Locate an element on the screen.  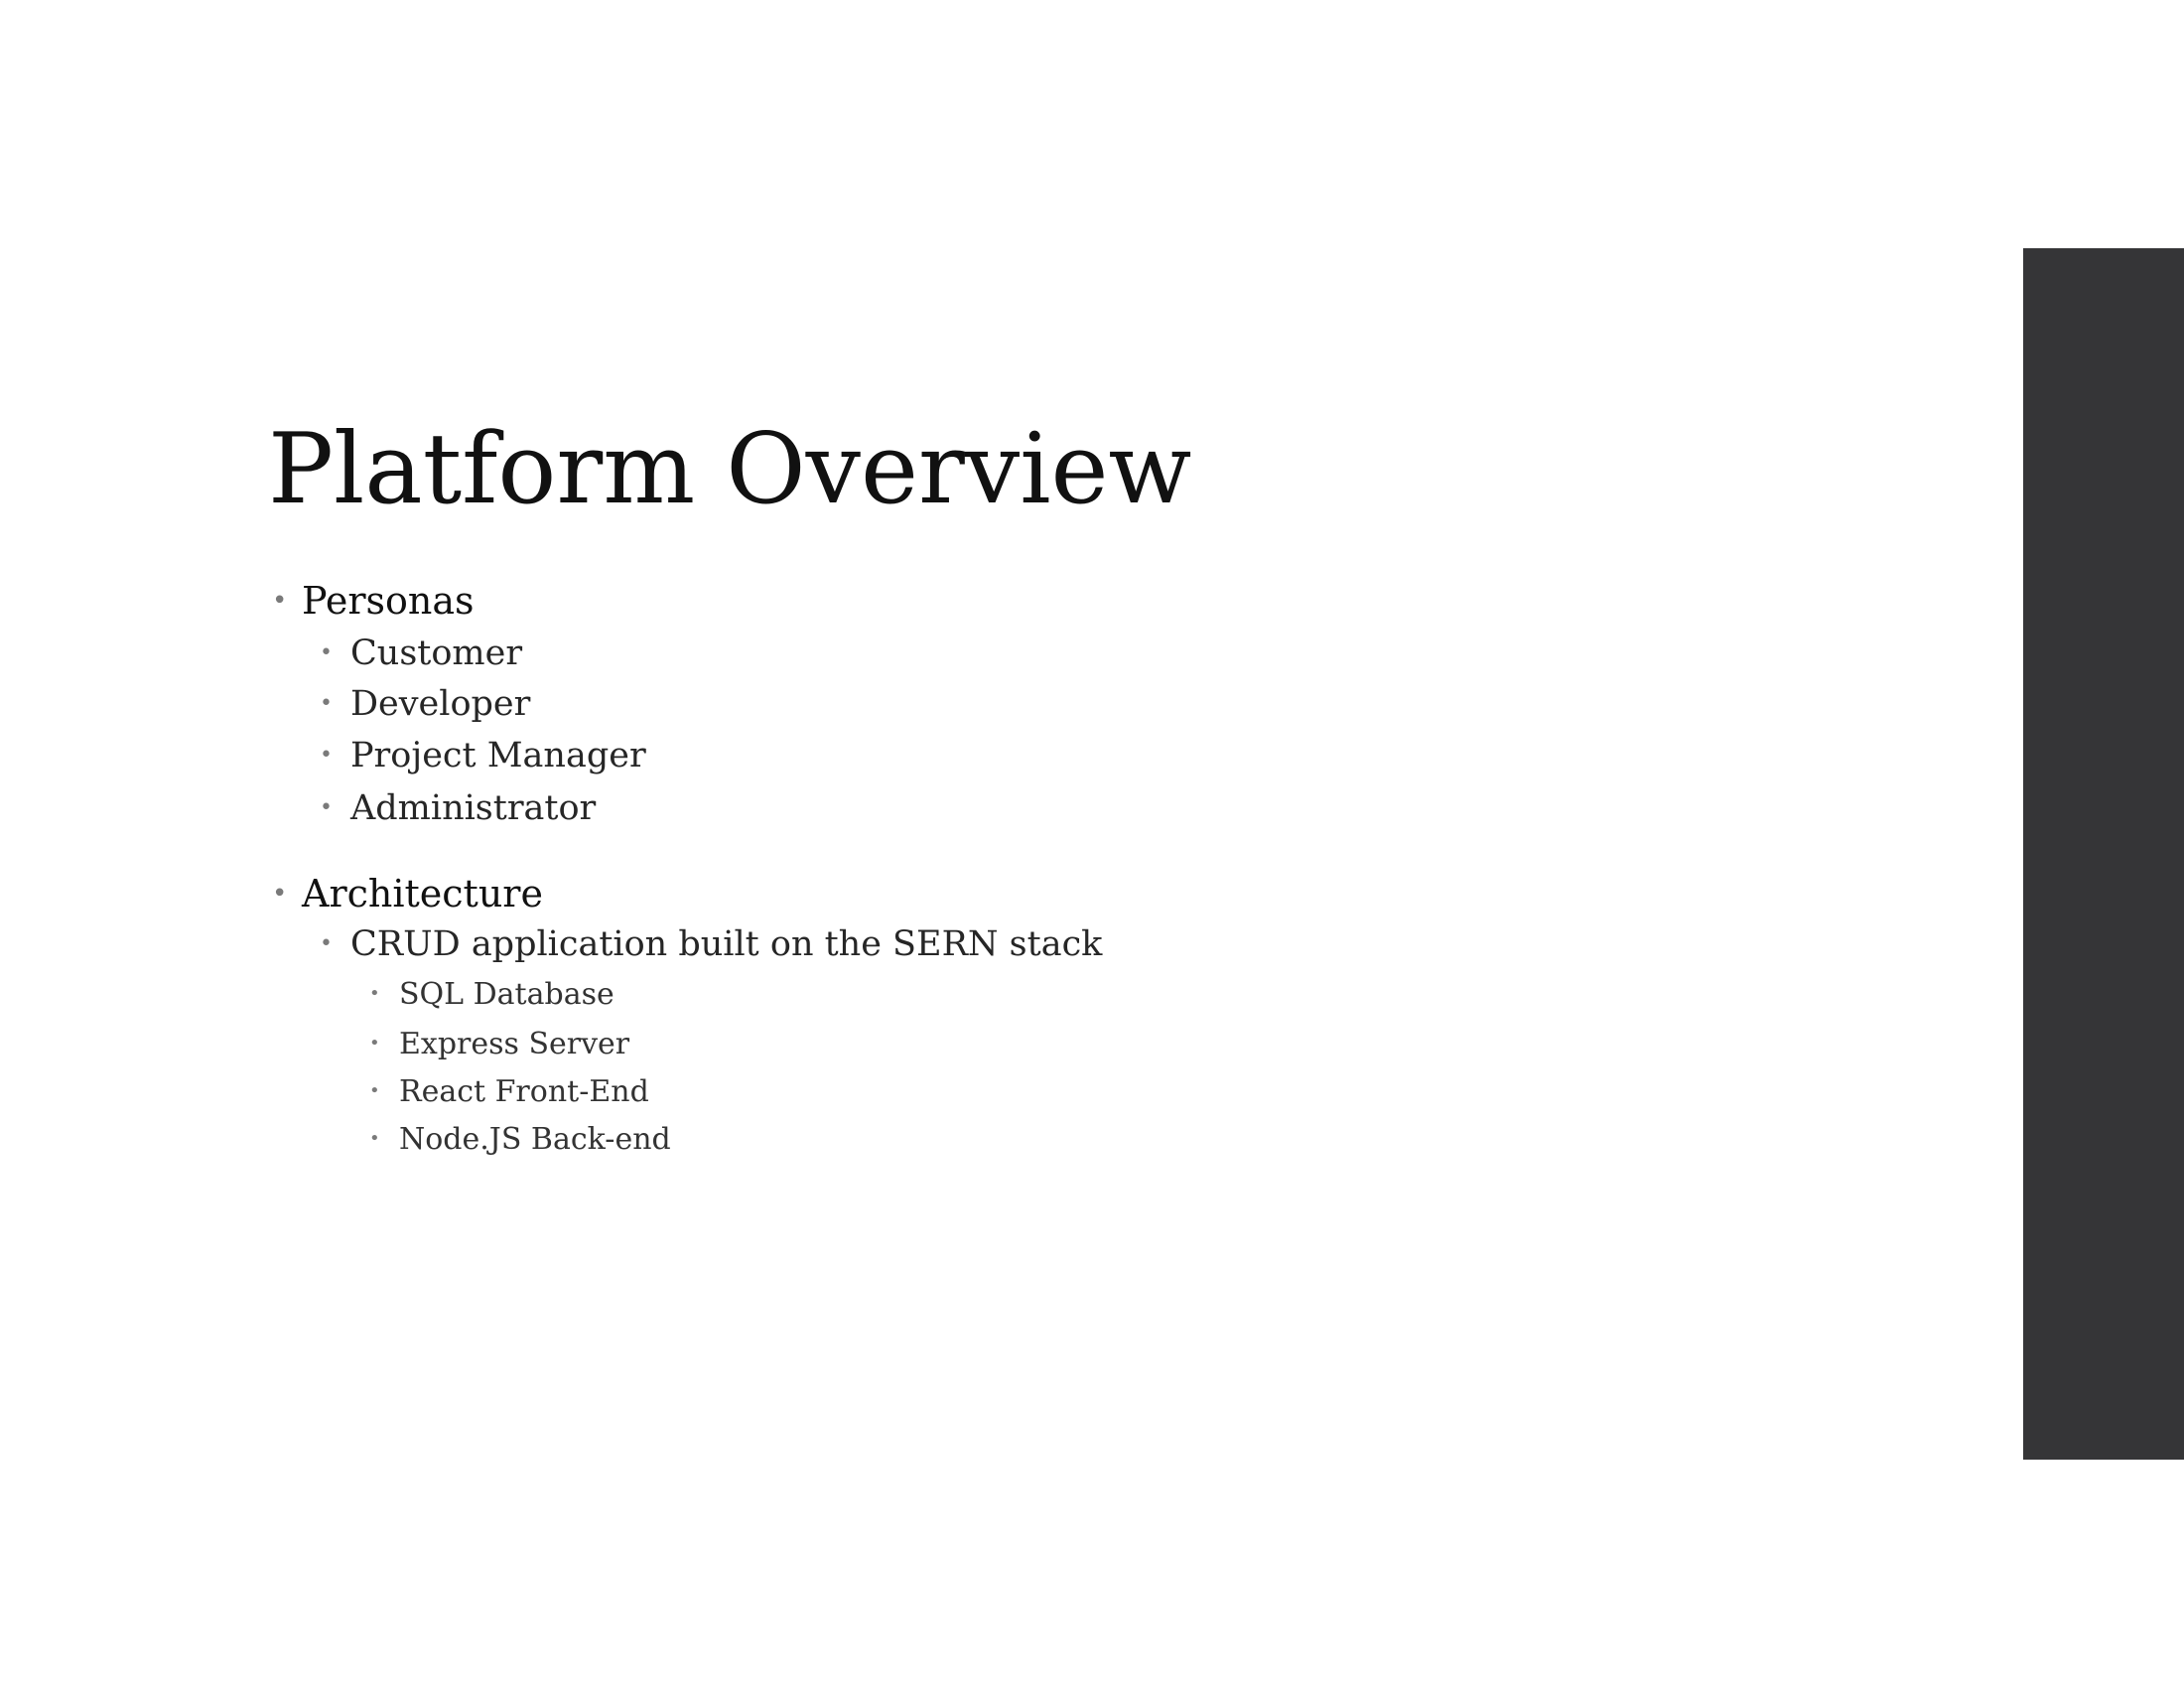
bullet-label: SQL Database is located at coordinates (506, 994).